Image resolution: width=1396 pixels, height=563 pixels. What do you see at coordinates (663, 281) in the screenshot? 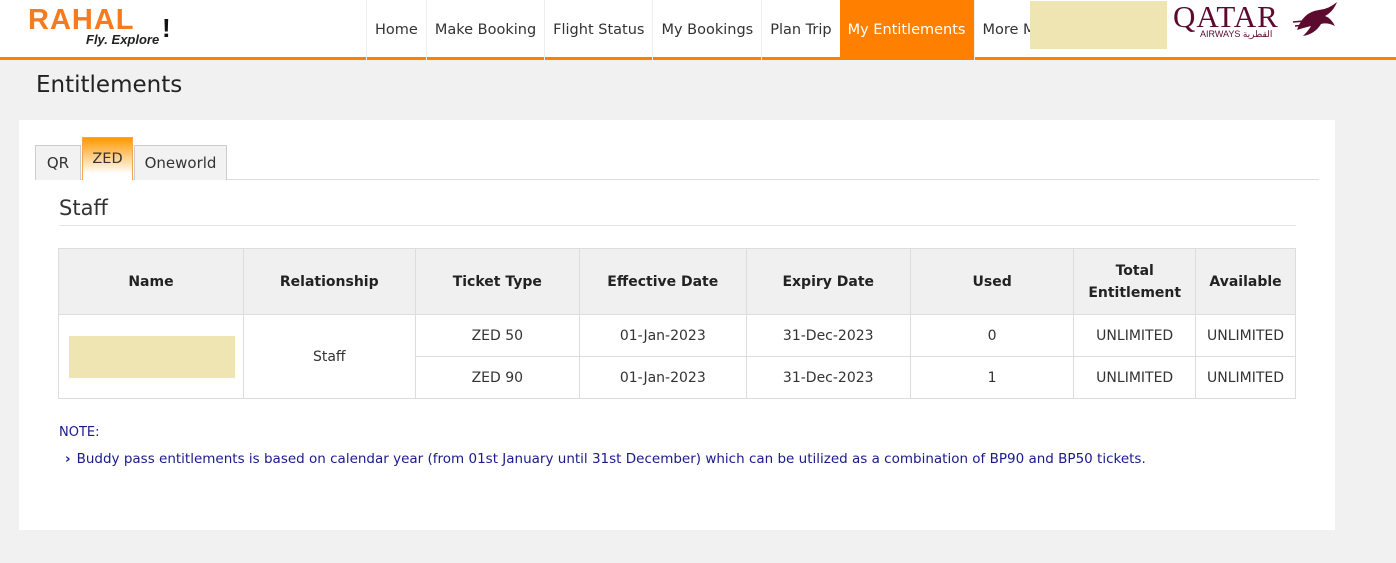
I see `col-effective-date: Effective Date` at bounding box center [663, 281].